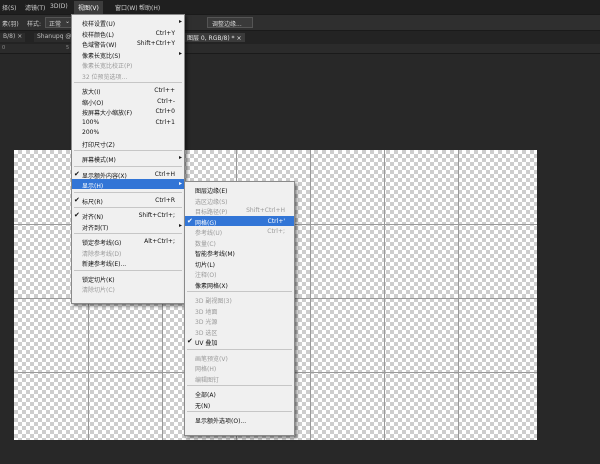 Image resolution: width=600 pixels, height=464 pixels. Describe the element at coordinates (128, 132) in the screenshot. I see `view-menu-item: 200%` at that location.